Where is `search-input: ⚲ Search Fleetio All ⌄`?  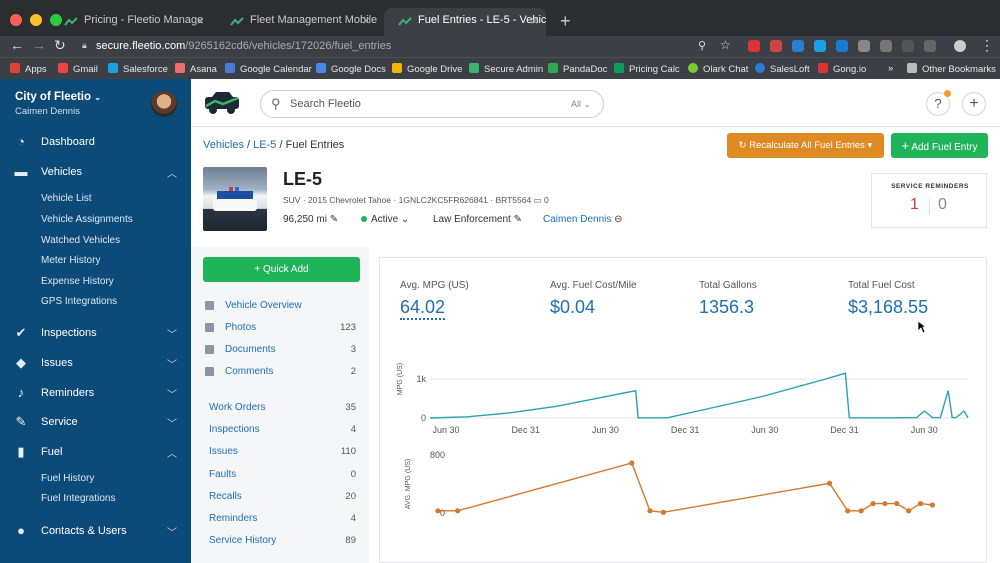 search-input: ⚲ Search Fleetio All ⌄ is located at coordinates (432, 104).